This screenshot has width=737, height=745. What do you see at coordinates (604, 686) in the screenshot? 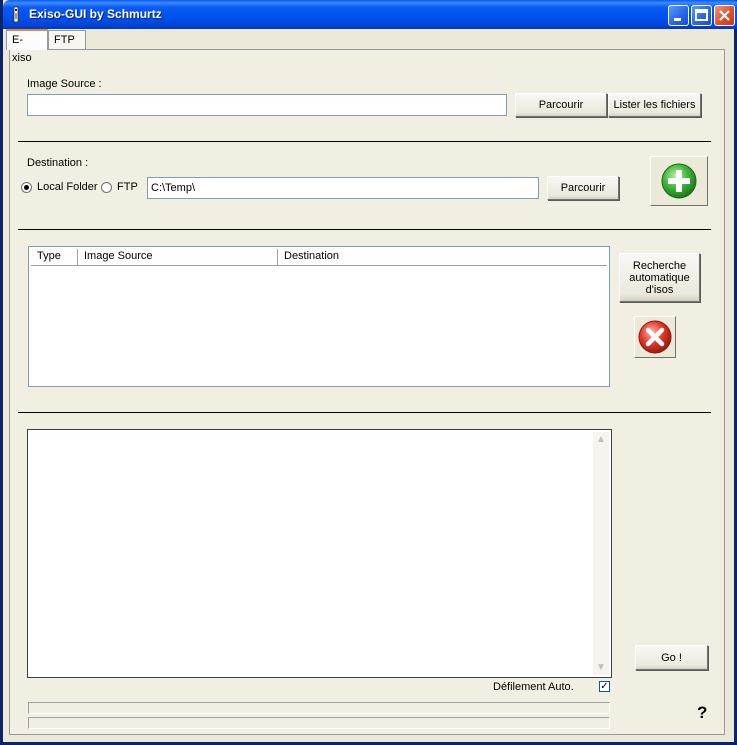
I see `autoscroll-checkbox: ✓` at bounding box center [604, 686].